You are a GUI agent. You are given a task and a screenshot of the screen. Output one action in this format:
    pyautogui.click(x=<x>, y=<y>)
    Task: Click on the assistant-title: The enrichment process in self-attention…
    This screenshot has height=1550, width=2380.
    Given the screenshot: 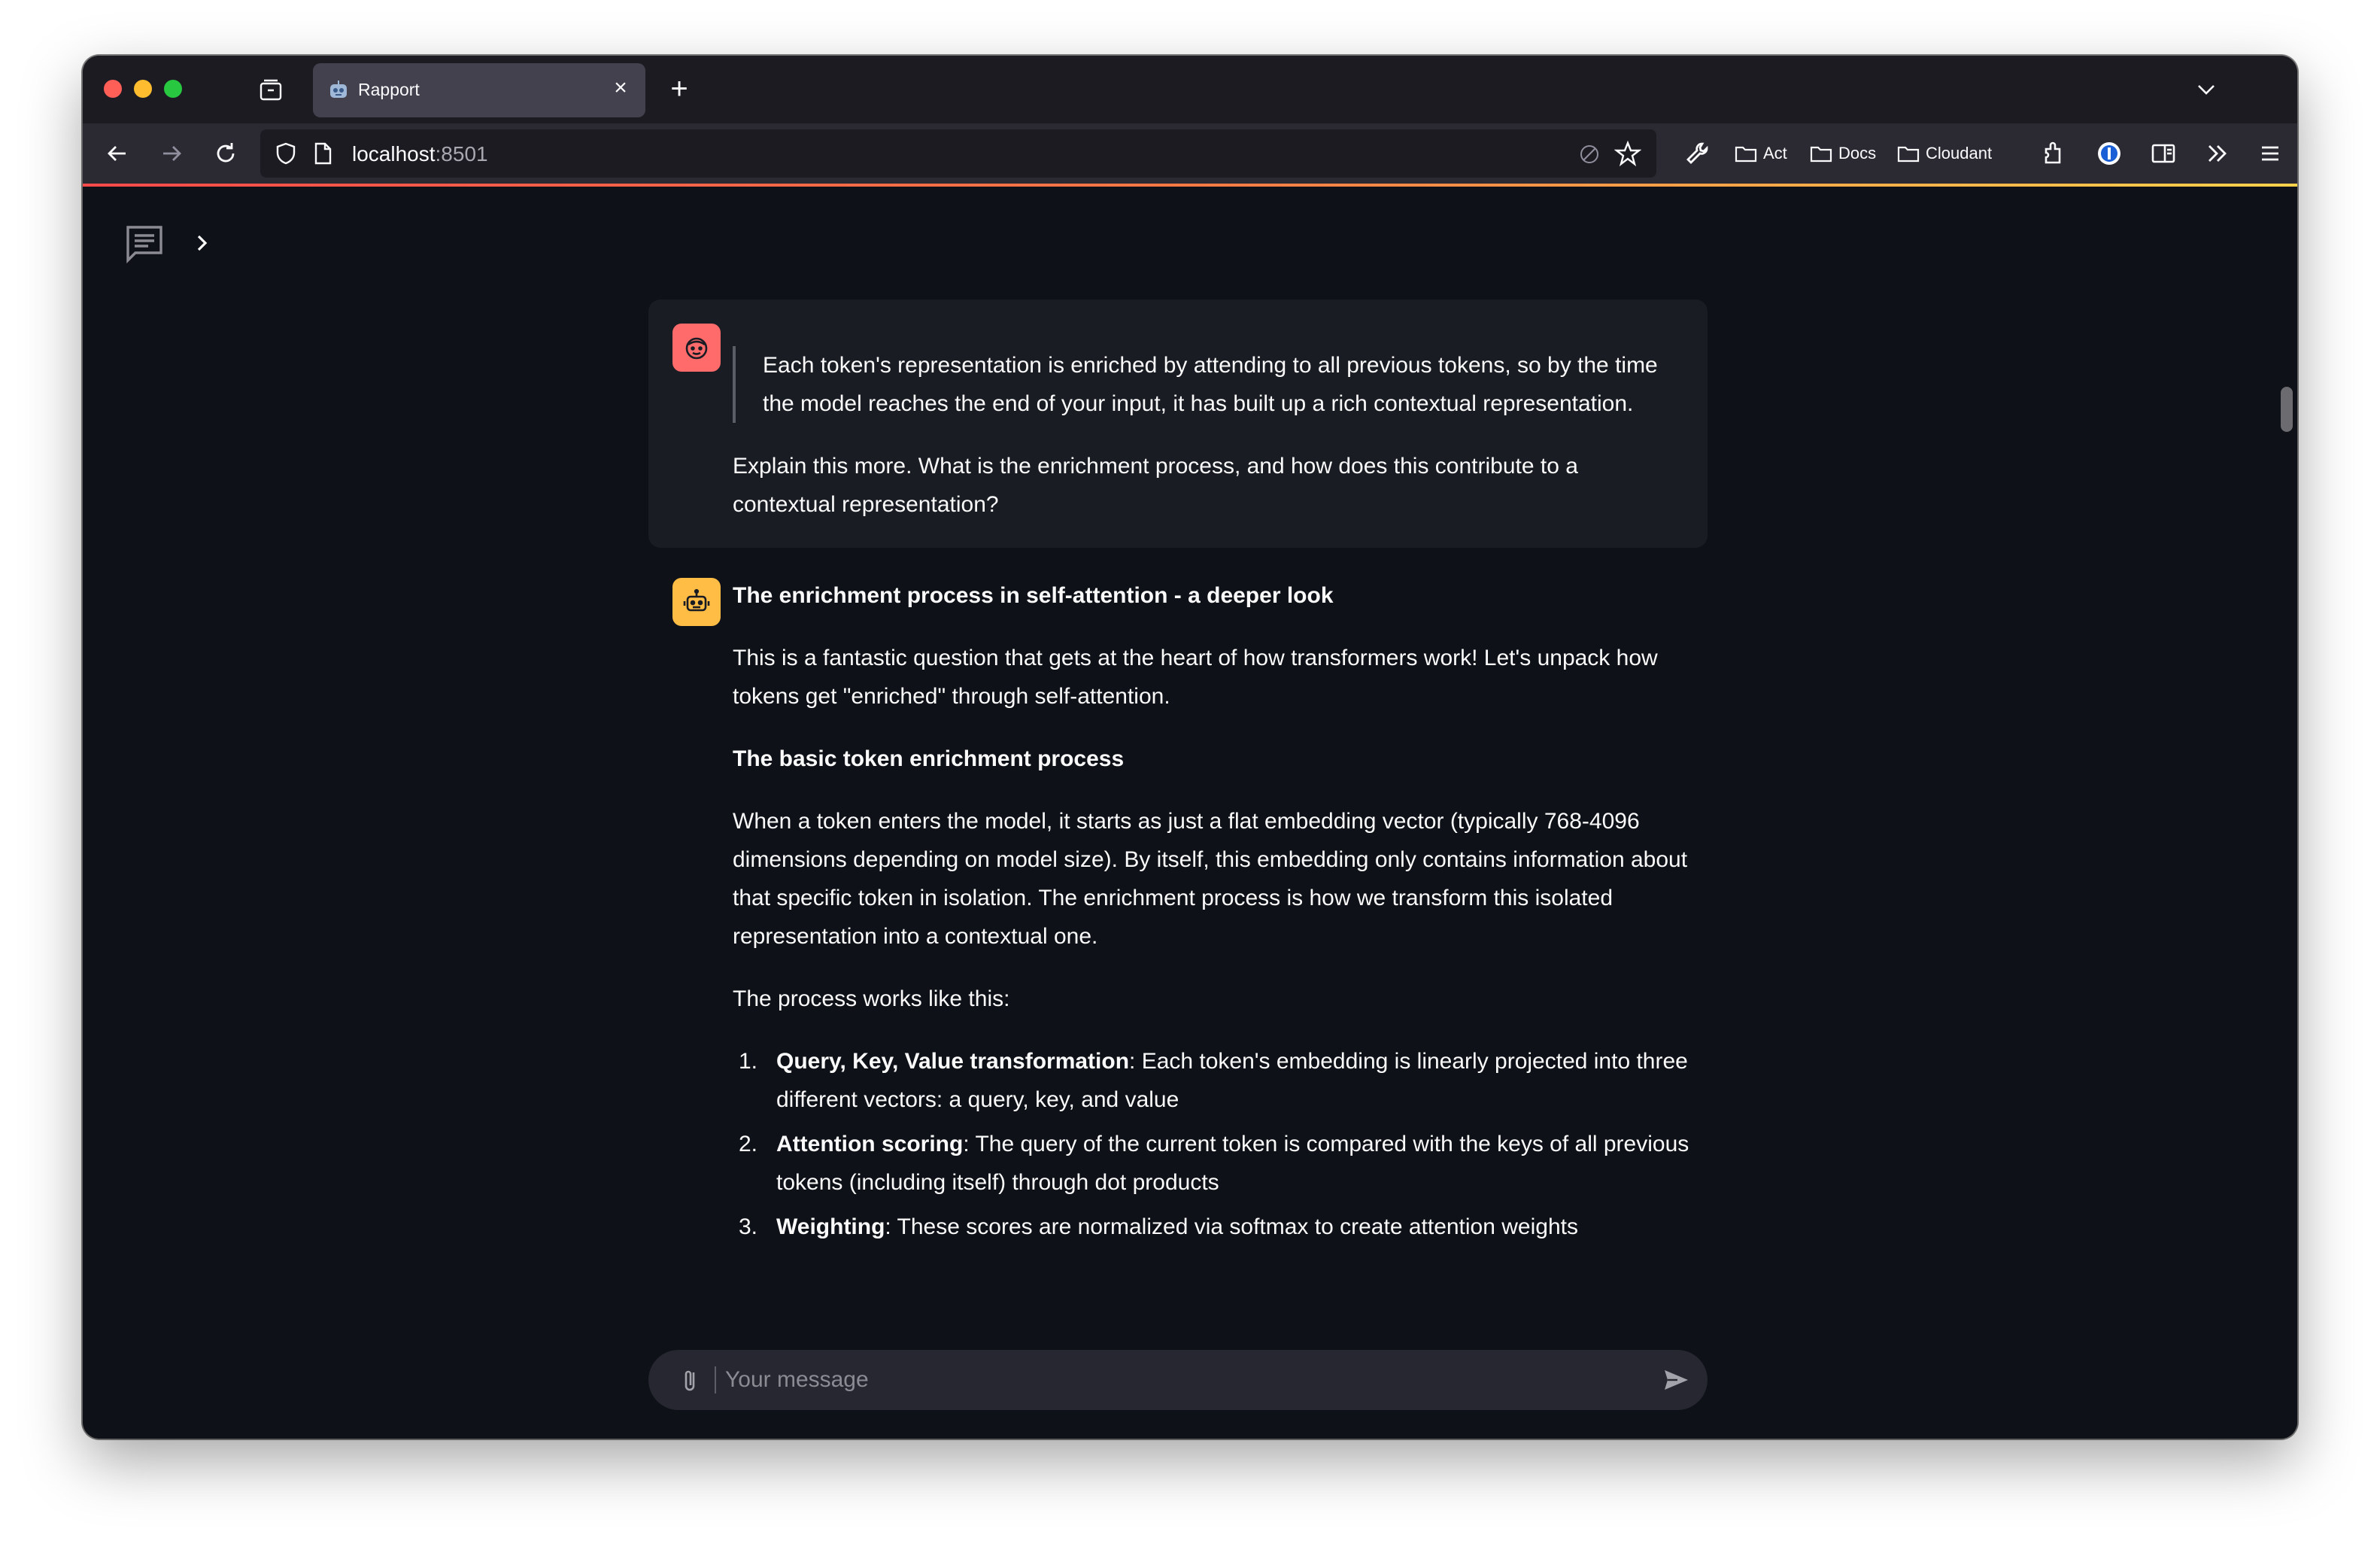 What is the action you would take?
    pyautogui.click(x=1033, y=595)
    